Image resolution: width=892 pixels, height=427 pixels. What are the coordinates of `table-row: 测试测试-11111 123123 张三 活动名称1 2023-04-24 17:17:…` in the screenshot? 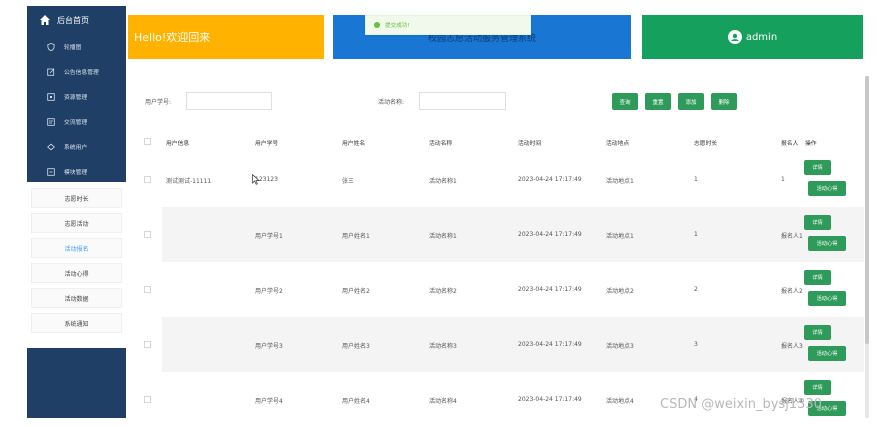 It's located at (496, 179).